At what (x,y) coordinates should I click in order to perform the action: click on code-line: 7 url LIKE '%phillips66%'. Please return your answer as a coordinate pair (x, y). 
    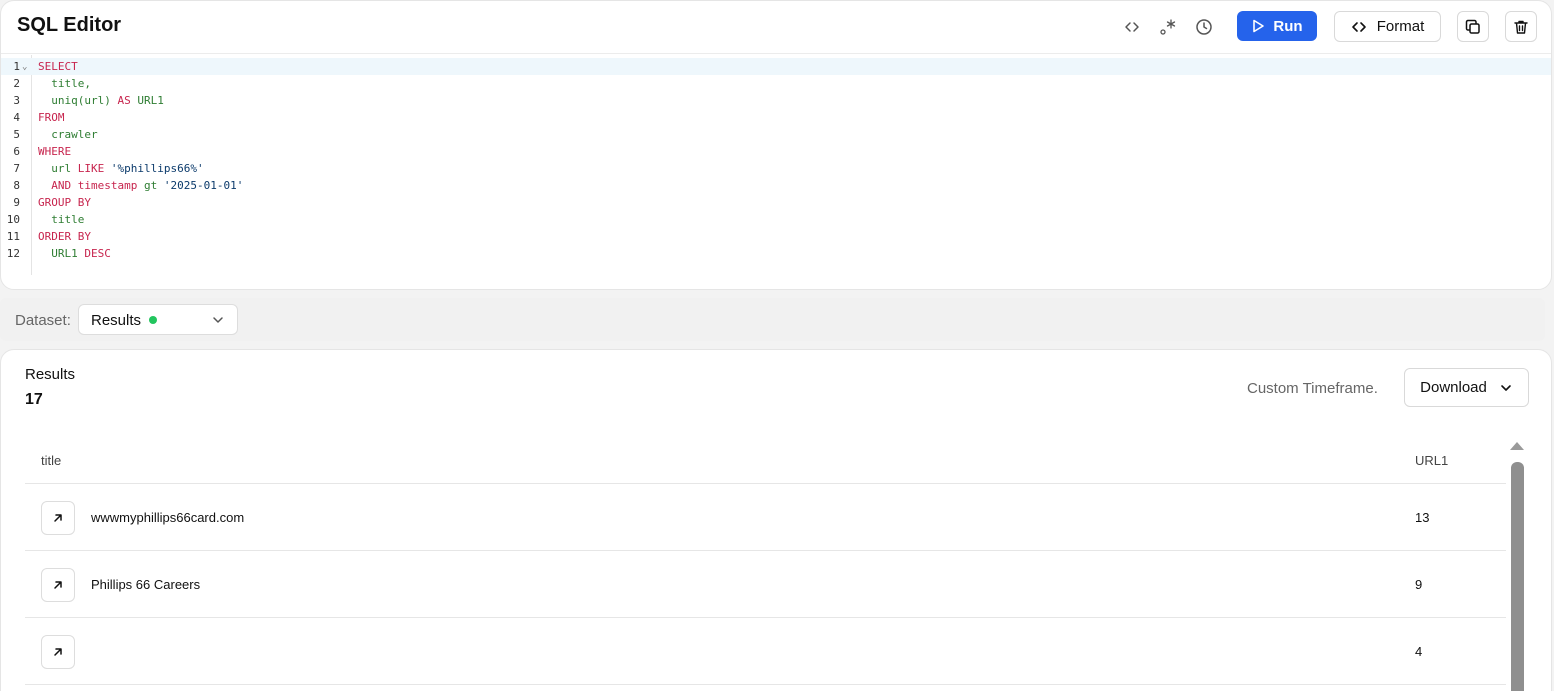
    Looking at the image, I should click on (776, 168).